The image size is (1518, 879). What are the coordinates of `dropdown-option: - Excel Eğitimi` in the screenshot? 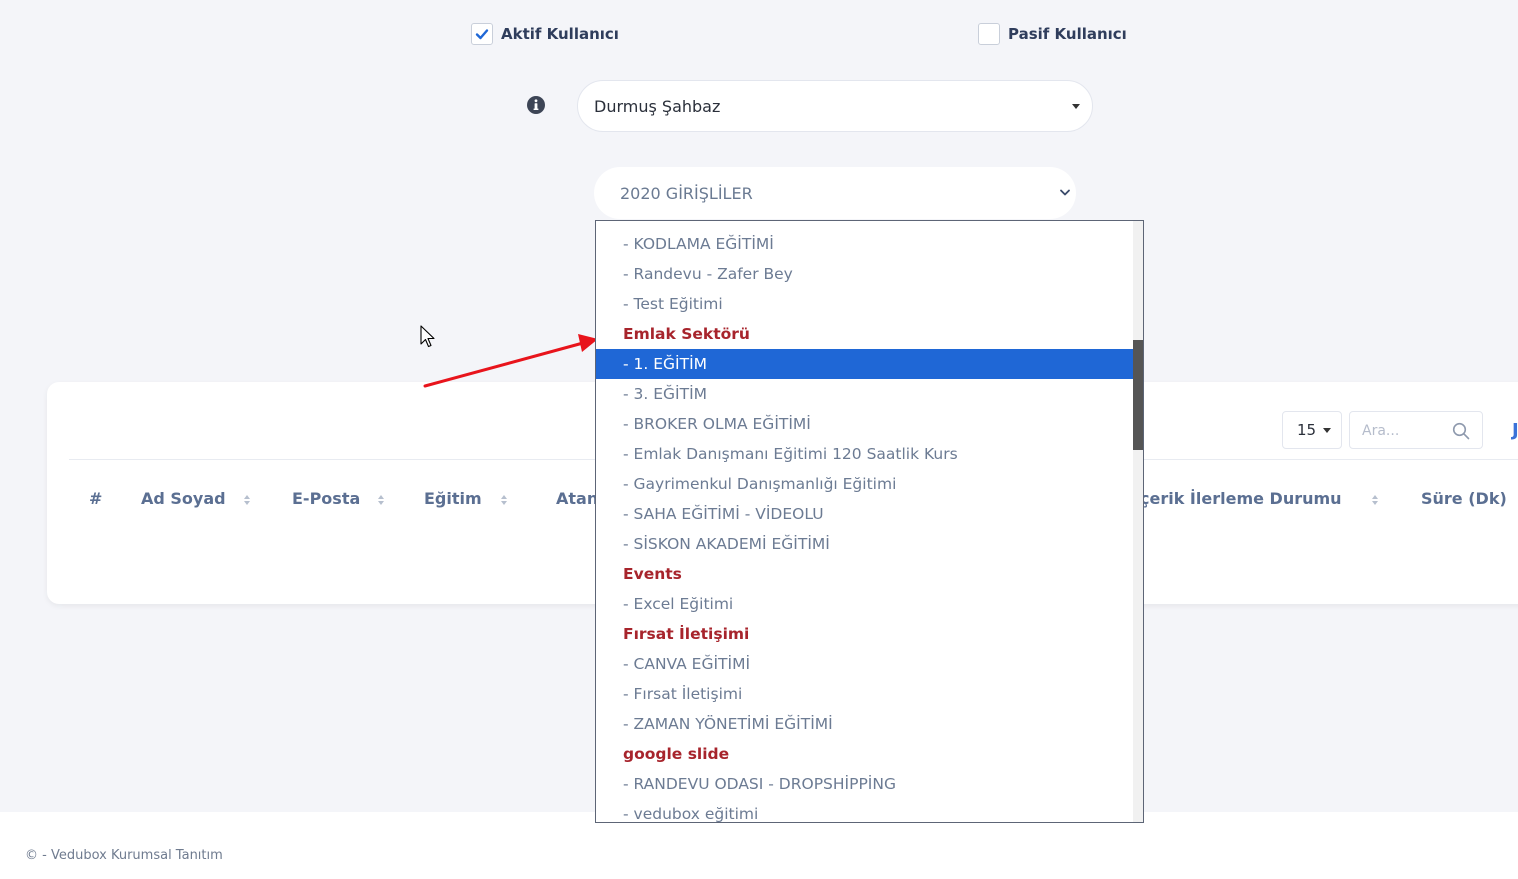 It's located at (864, 604).